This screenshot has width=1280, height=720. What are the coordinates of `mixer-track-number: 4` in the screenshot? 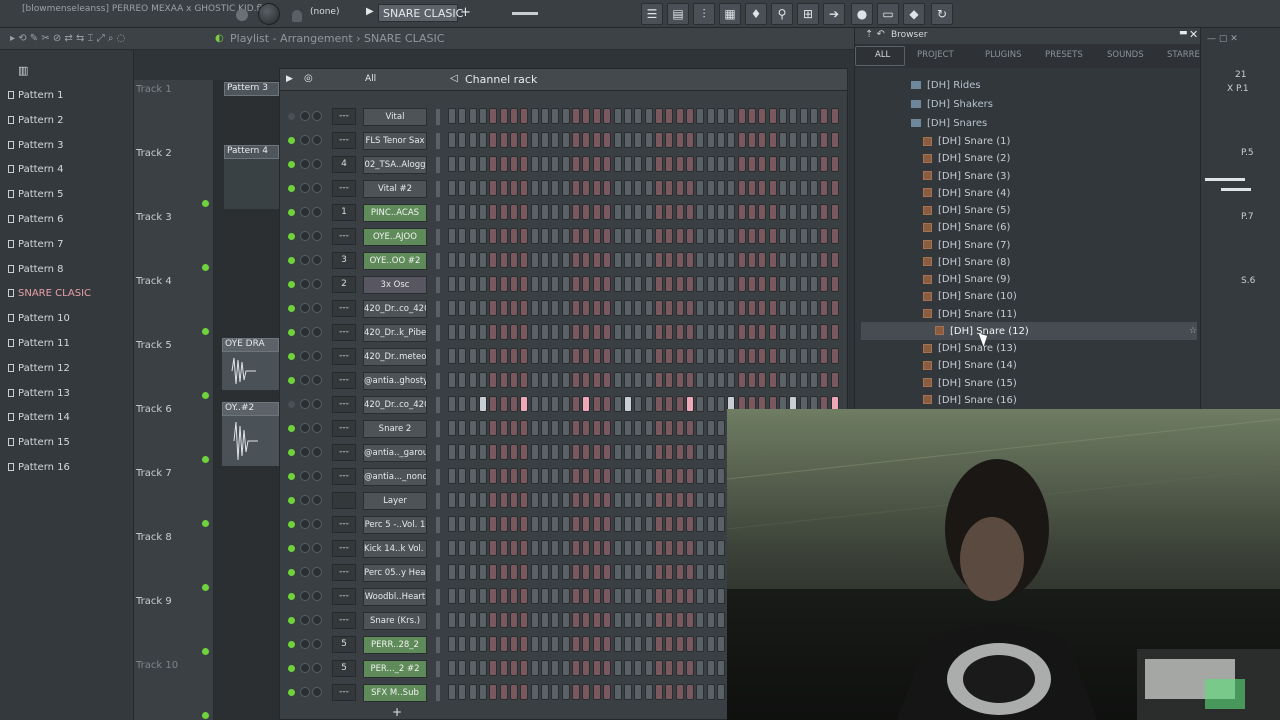 It's located at (344, 164).